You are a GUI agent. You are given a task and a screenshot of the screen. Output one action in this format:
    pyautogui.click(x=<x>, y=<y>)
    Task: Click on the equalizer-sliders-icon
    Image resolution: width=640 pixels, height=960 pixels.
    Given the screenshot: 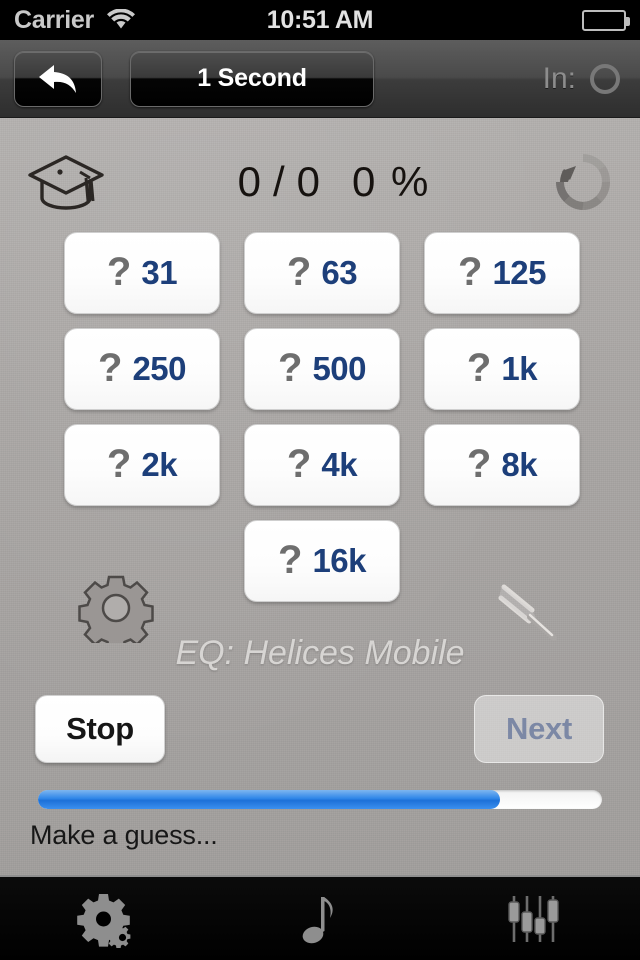 What is the action you would take?
    pyautogui.click(x=533, y=919)
    